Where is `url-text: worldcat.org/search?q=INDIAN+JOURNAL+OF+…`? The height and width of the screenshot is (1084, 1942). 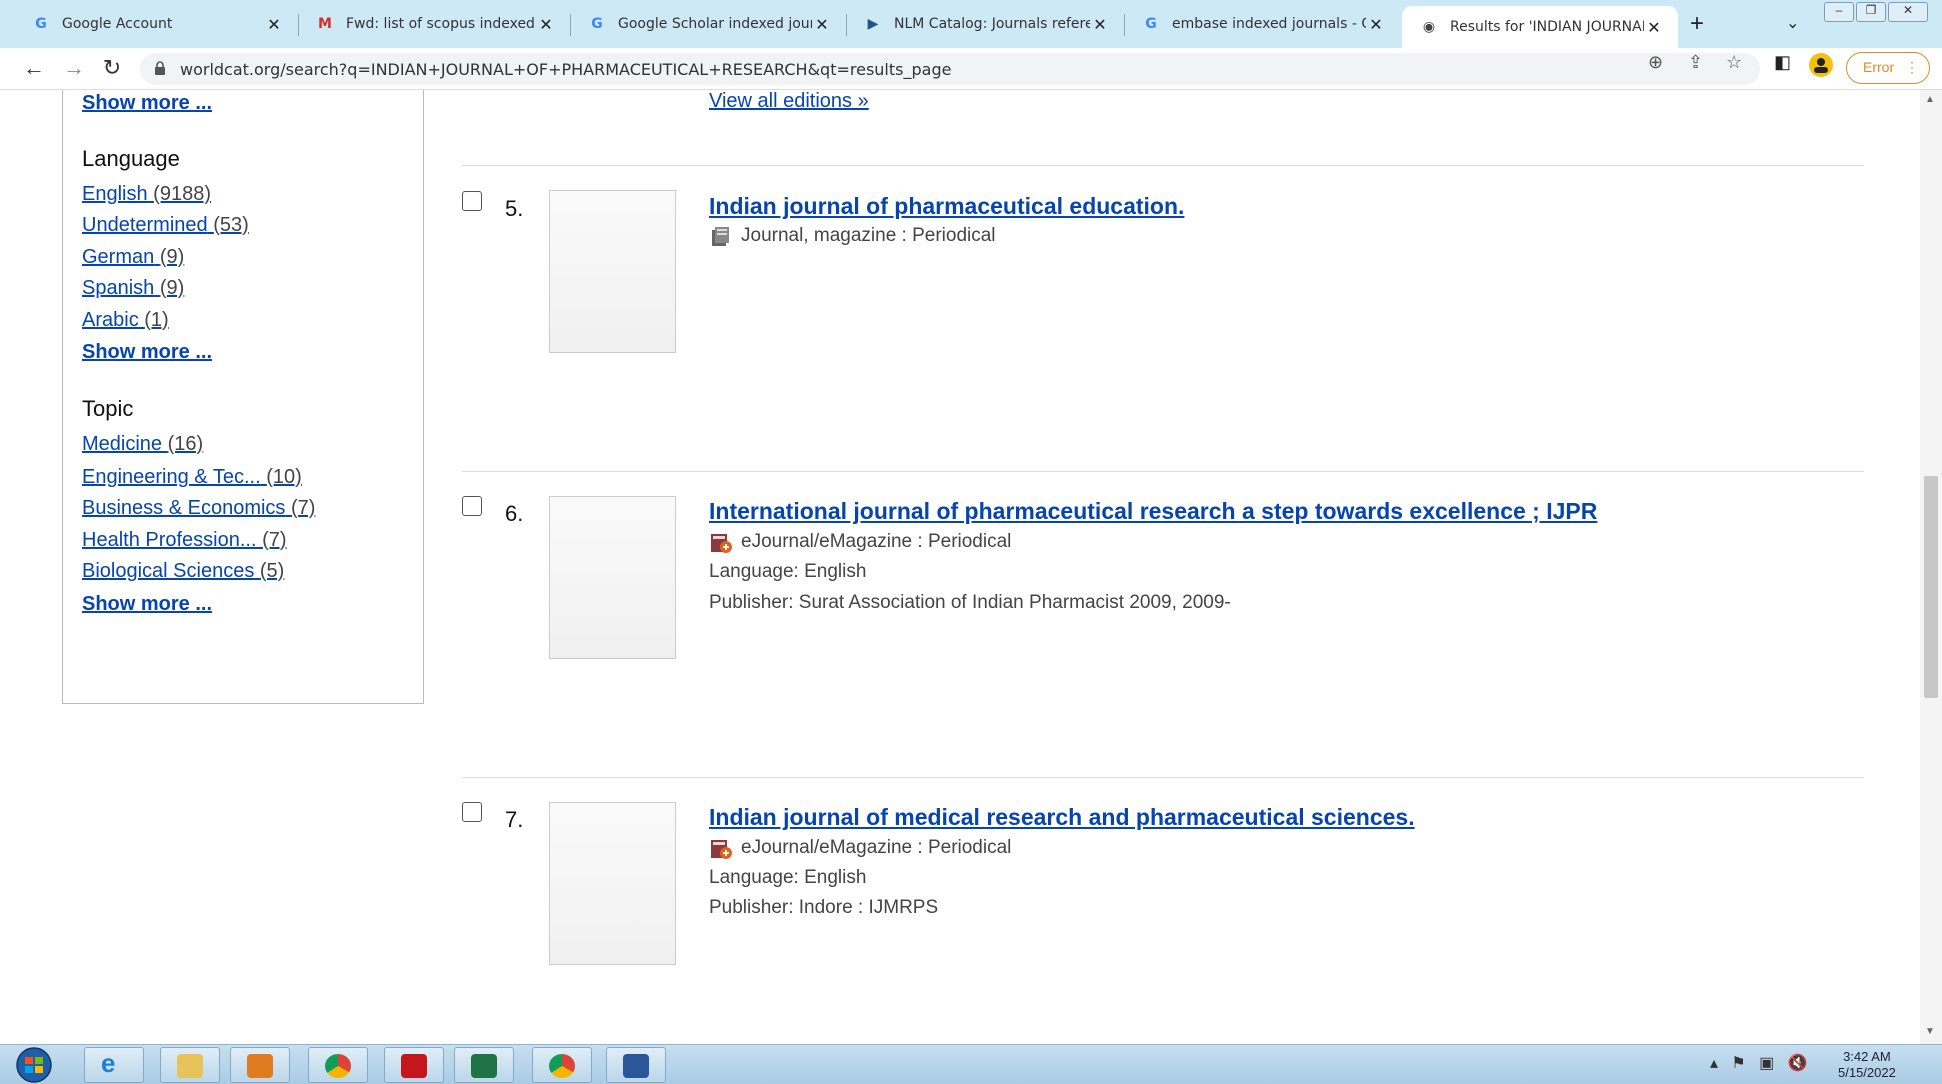 url-text: worldcat.org/search?q=INDIAN+JOURNAL+OF+… is located at coordinates (566, 69).